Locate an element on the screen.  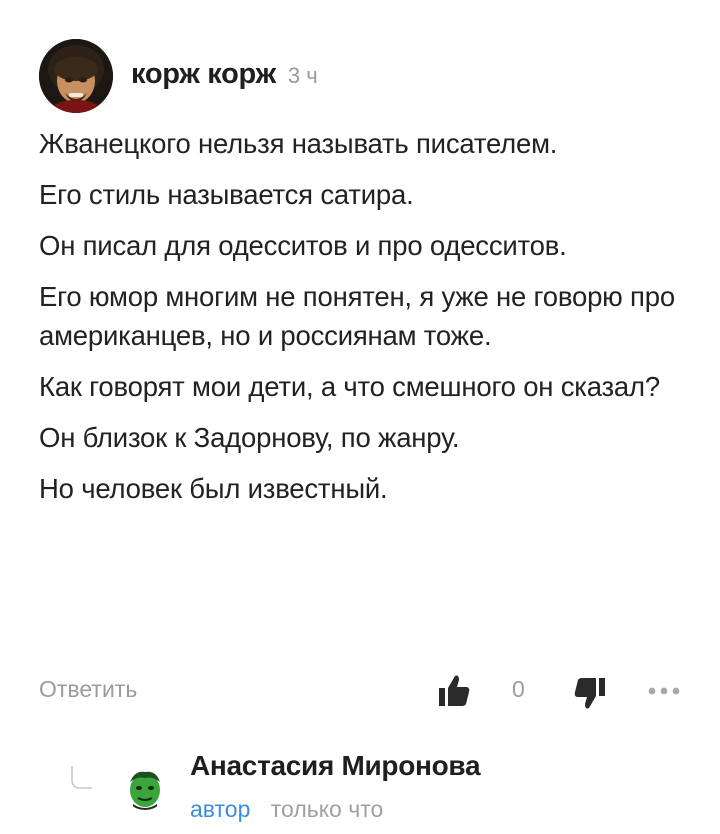
comment-actions: Ответить 0 is located at coordinates (361, 692).